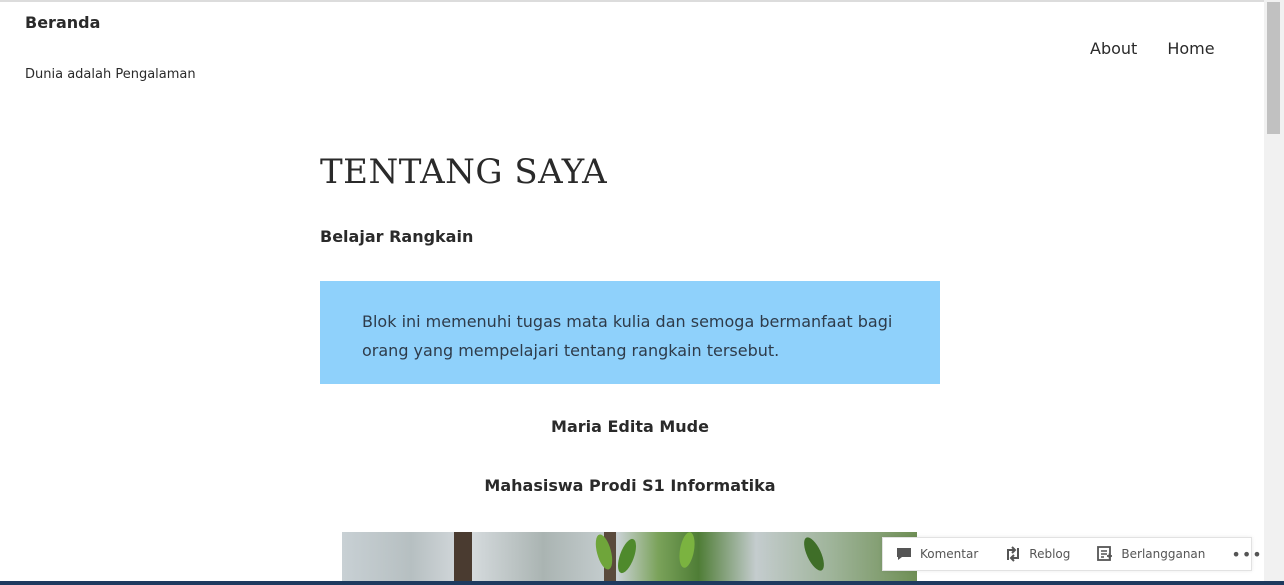 The width and height of the screenshot is (1284, 585). Describe the element at coordinates (1273, 68) in the screenshot. I see `scrollbar-thumb` at that location.